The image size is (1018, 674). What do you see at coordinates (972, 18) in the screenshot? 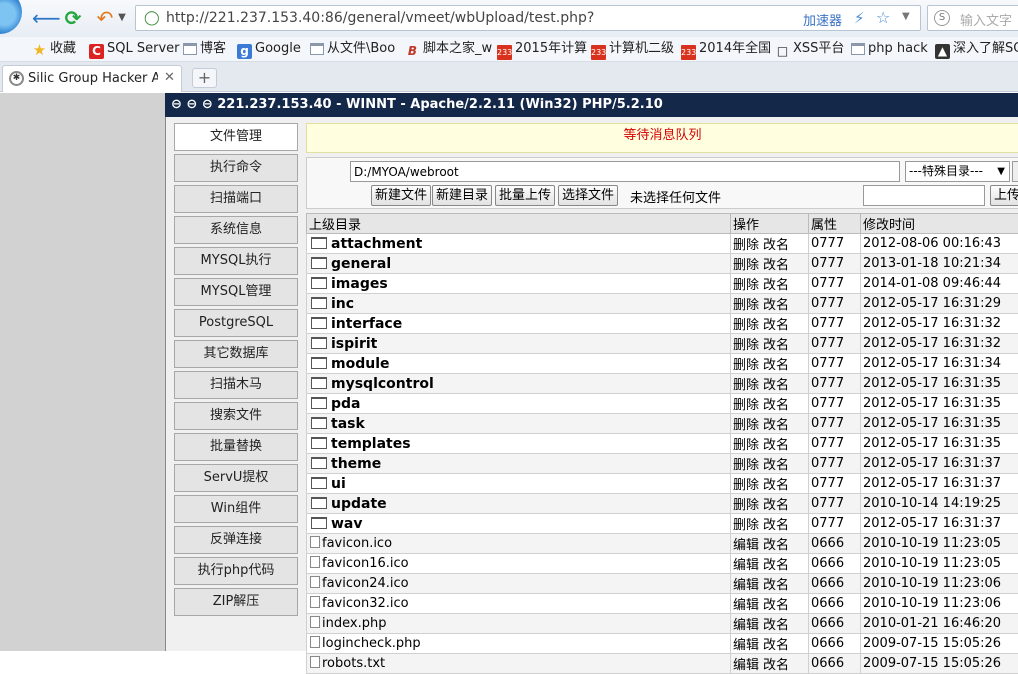
I see `search-input: S 输入文字` at bounding box center [972, 18].